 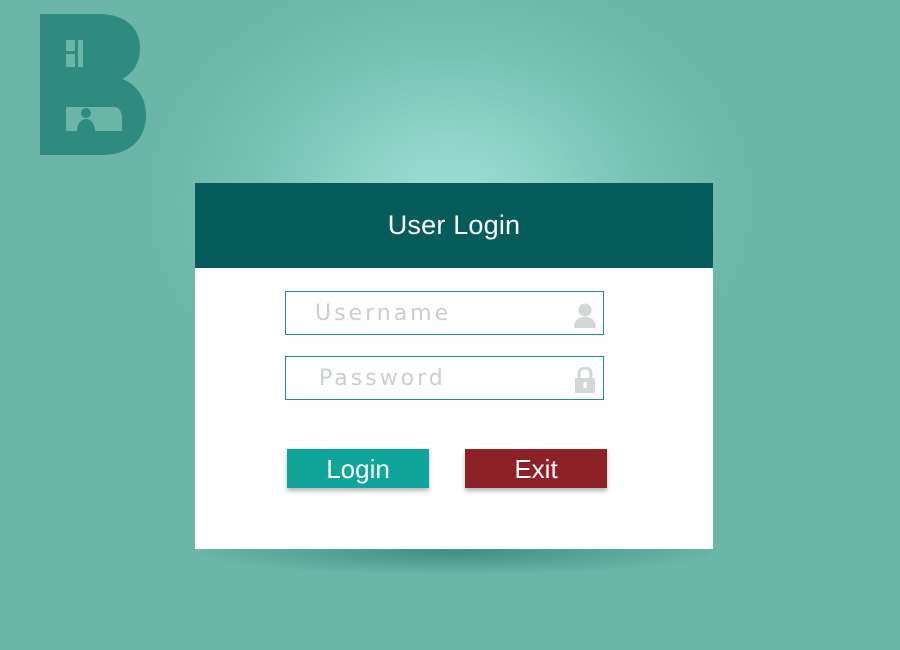 What do you see at coordinates (426, 313) in the screenshot?
I see `username-input` at bounding box center [426, 313].